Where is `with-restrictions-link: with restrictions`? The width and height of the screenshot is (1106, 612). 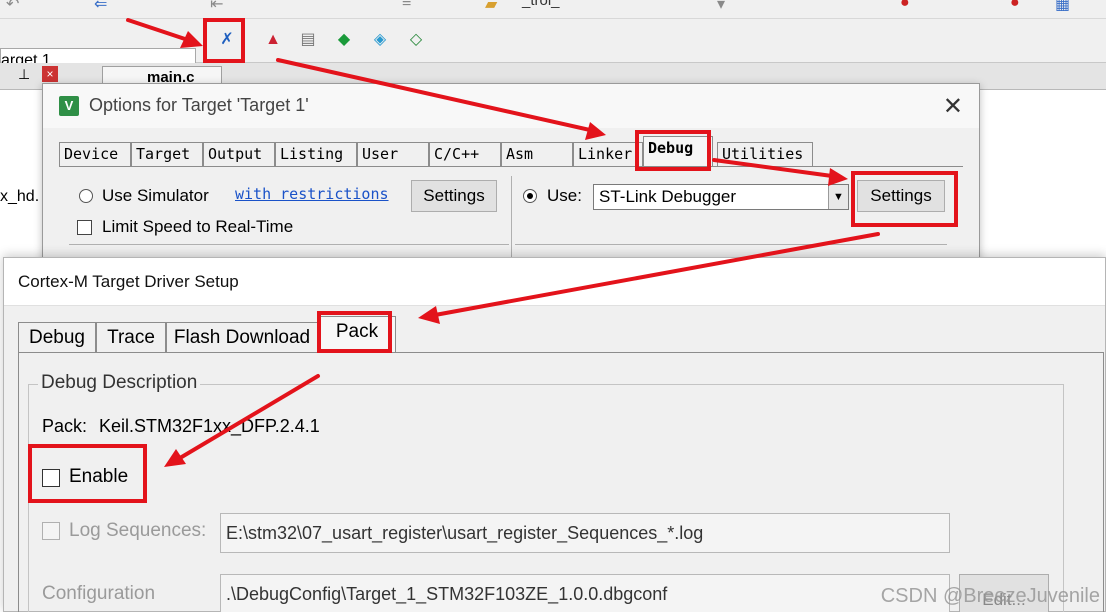 with-restrictions-link: with restrictions is located at coordinates (312, 194).